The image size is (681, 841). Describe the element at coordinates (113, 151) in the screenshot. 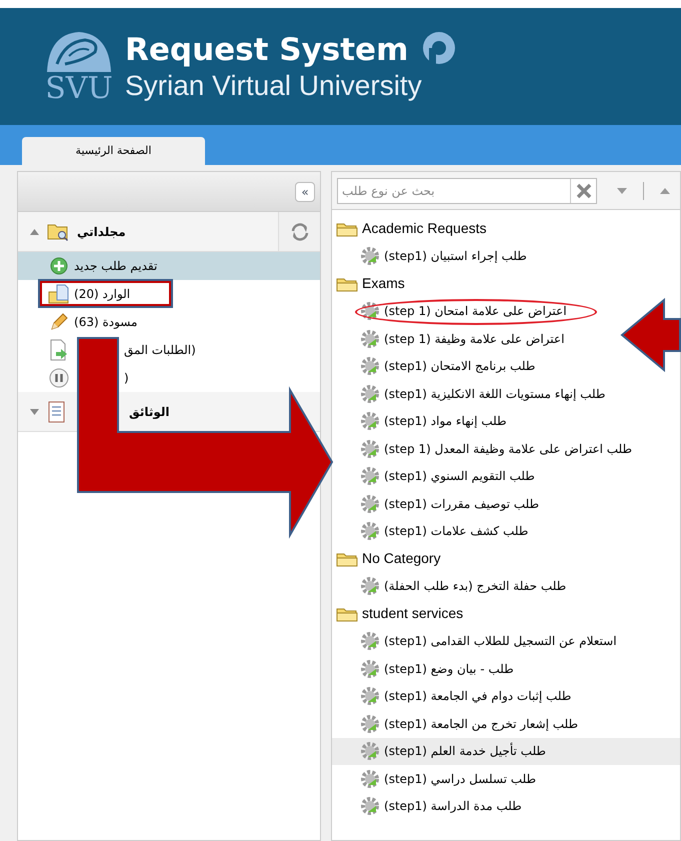

I see `tab: الصفحة الرئيسية` at that location.